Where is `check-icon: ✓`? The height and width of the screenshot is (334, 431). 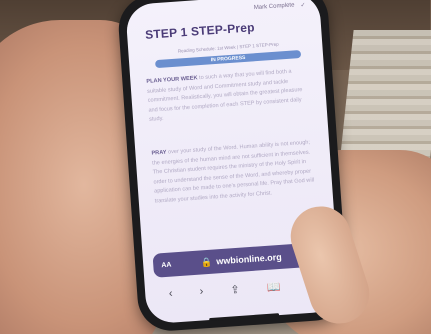 check-icon: ✓ is located at coordinates (303, 5).